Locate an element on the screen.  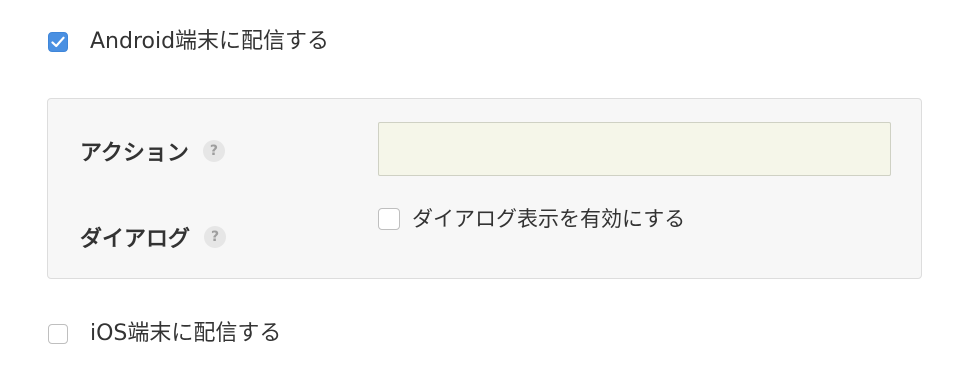
dialog-label-text: ダイアログ is located at coordinates (135, 239).